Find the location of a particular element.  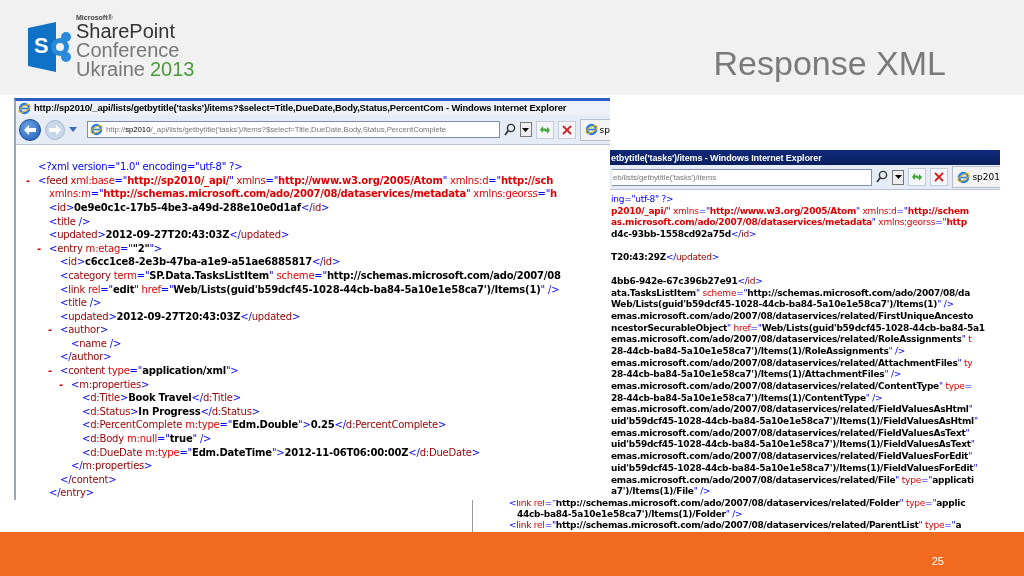

xml-line: emas.microsoft.com/ado/2007/08/dataservices/related/RoleAssignments" t is located at coordinates (791, 340).